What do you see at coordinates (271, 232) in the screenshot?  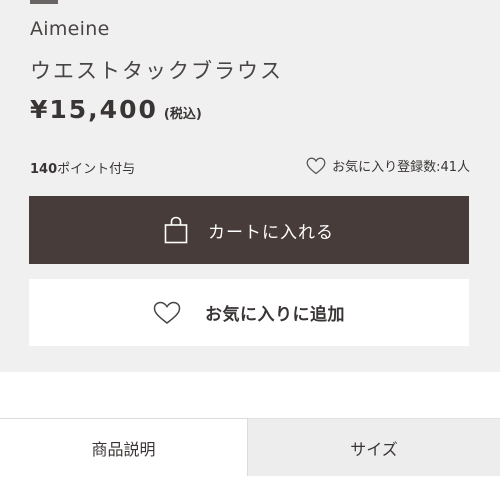 I see `add-to-cart-label: カートに入れる` at bounding box center [271, 232].